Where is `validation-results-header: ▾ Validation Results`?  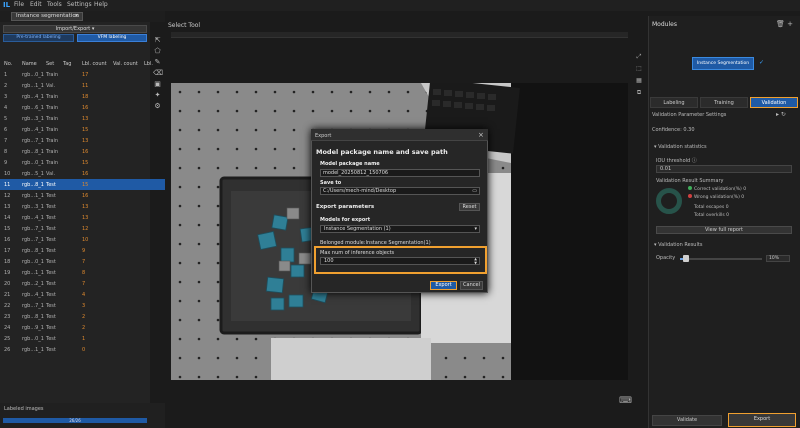
validation-results-header: ▾ Validation Results is located at coordinates (678, 245).